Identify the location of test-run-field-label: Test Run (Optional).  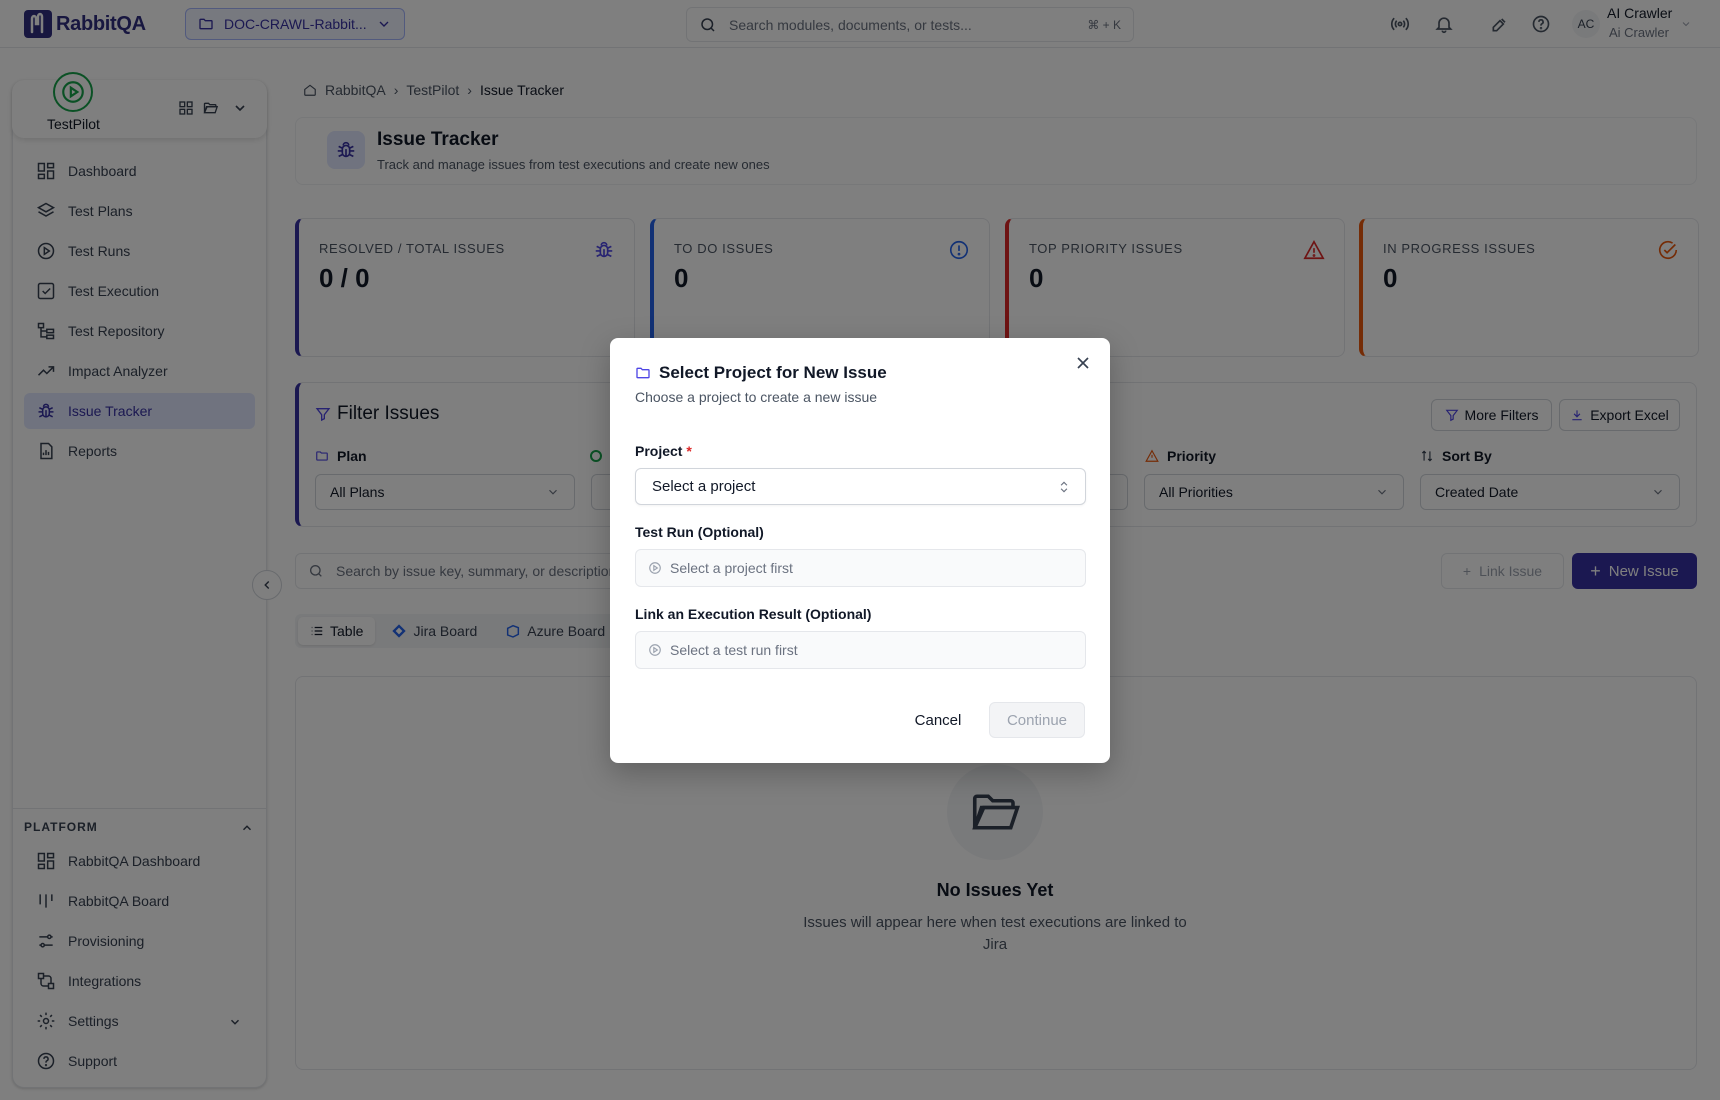
(699, 532).